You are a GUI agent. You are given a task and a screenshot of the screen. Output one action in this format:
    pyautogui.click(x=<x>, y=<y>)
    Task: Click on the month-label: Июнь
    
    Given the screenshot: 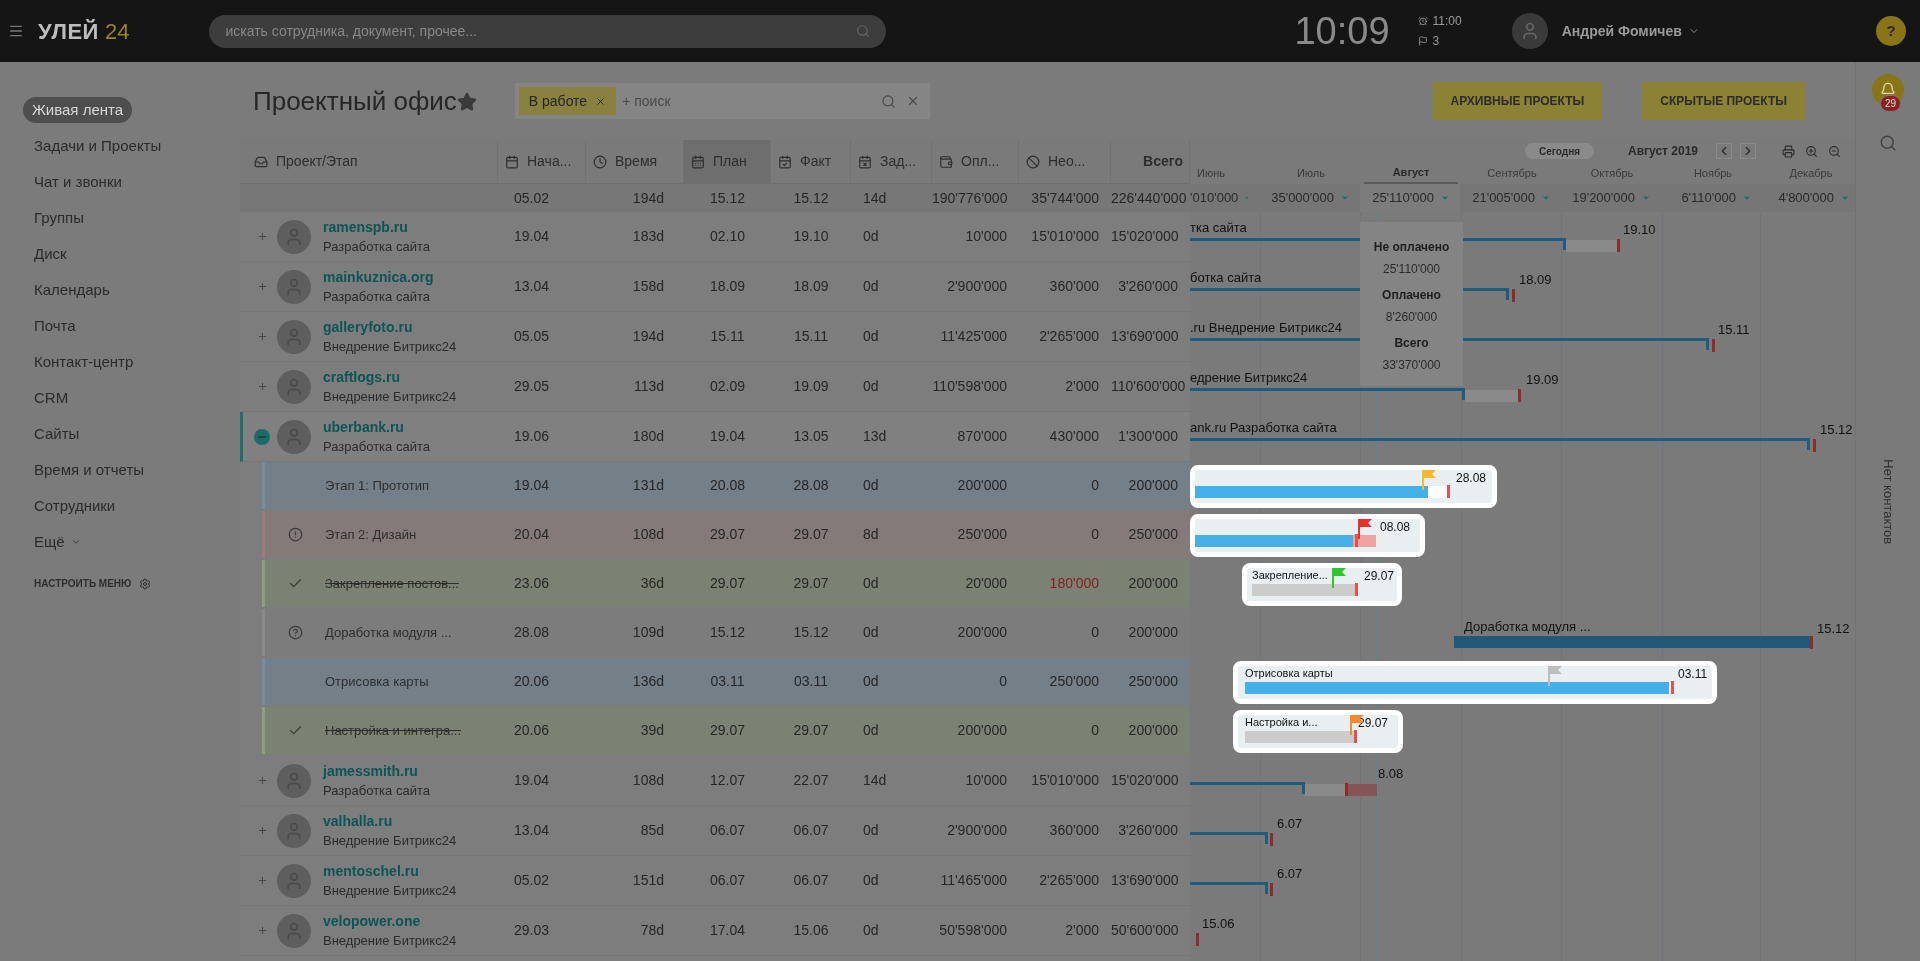 What is the action you would take?
    pyautogui.click(x=1224, y=173)
    